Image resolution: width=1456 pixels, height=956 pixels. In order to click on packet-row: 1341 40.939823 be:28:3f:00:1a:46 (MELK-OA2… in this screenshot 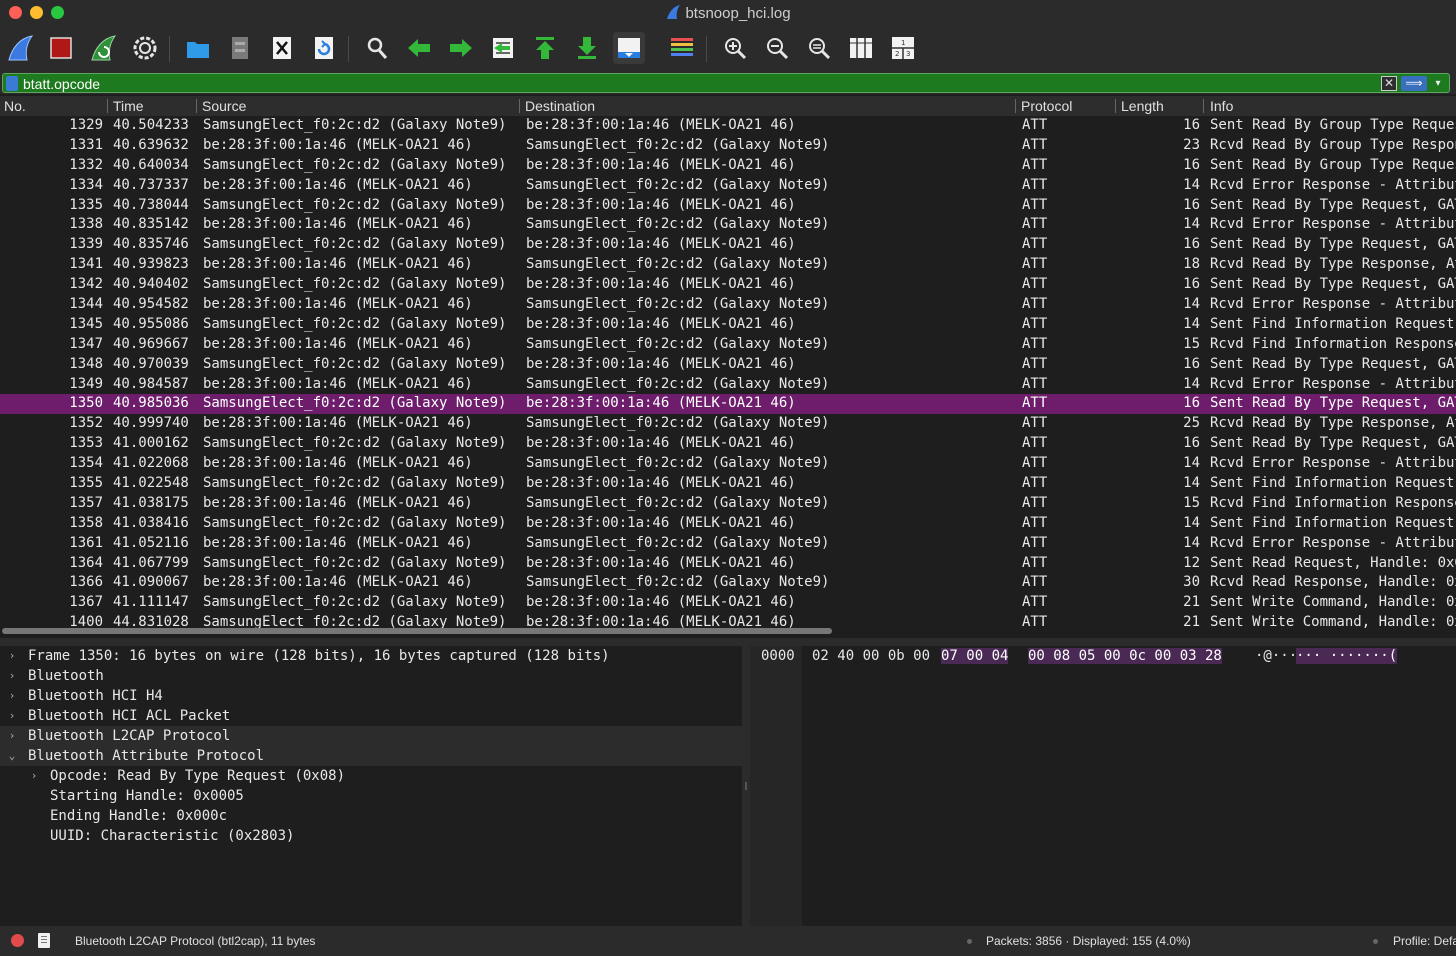, I will do `click(728, 265)`.